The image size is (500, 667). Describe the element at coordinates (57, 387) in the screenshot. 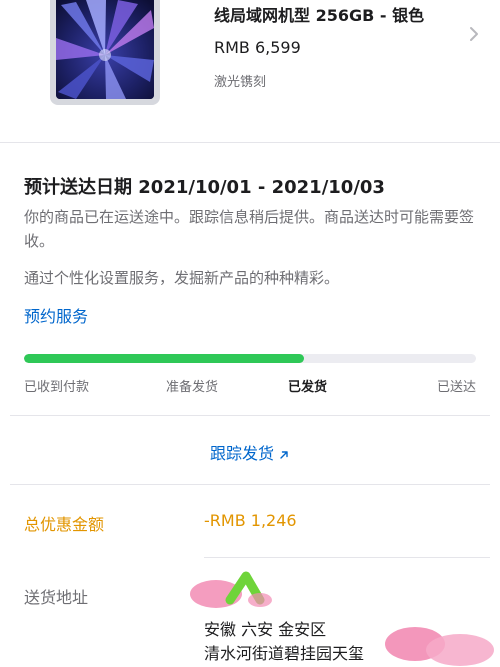

I see `step-payment-received: 已收到付款` at that location.